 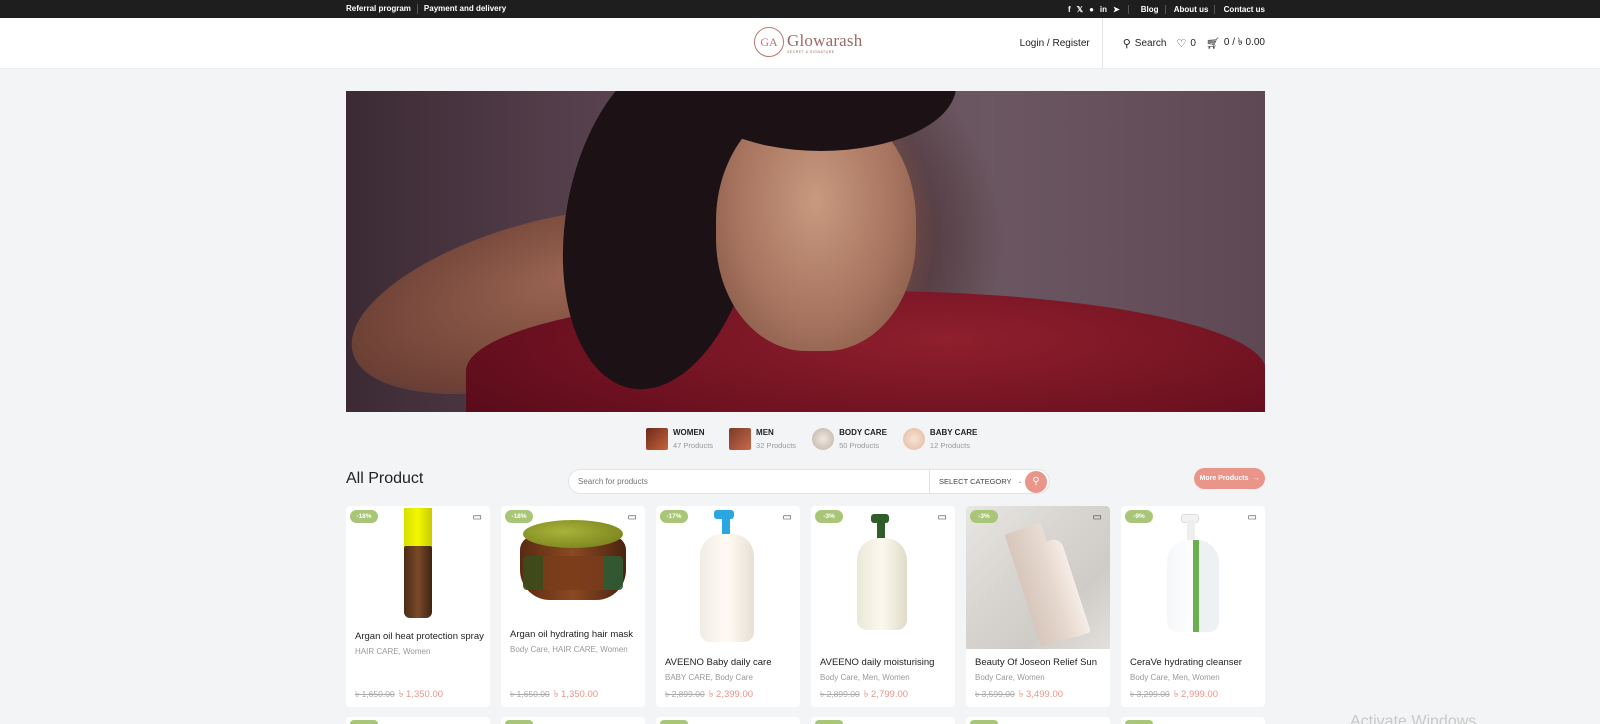 What do you see at coordinates (571, 634) in the screenshot?
I see `product-name: Argan oil hydrating hair mask` at bounding box center [571, 634].